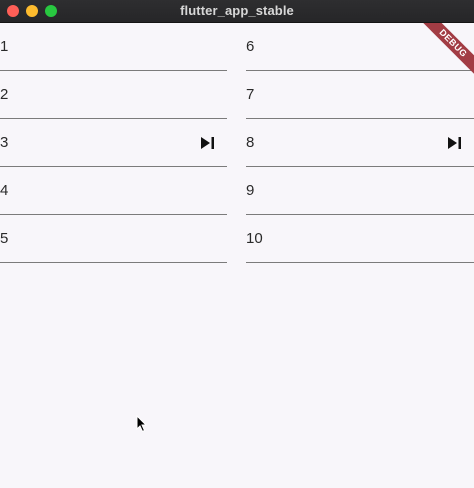 The image size is (474, 488). What do you see at coordinates (250, 46) in the screenshot?
I see `list-item-label: 6` at bounding box center [250, 46].